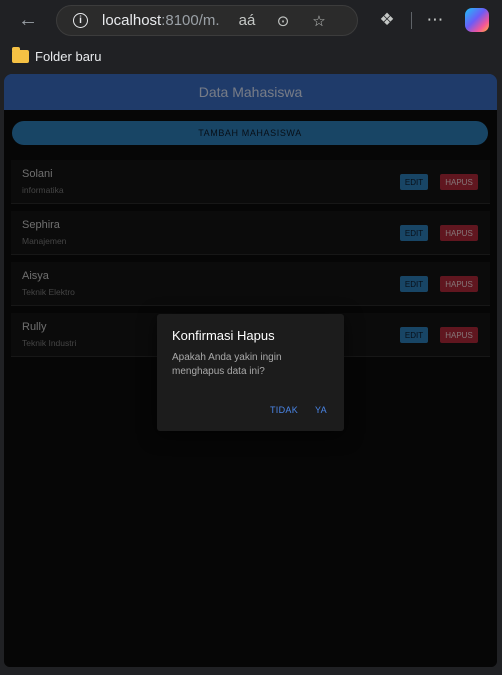 The height and width of the screenshot is (675, 502). I want to click on favorite-star-icon: ☆, so click(319, 21).